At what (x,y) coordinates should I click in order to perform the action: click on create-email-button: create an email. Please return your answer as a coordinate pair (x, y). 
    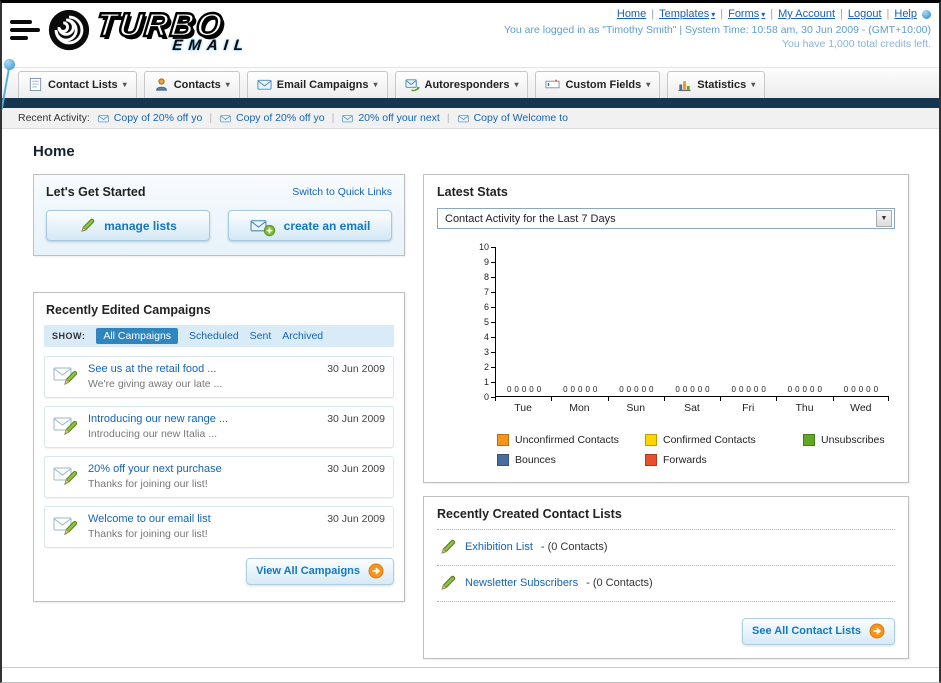
    Looking at the image, I should click on (310, 225).